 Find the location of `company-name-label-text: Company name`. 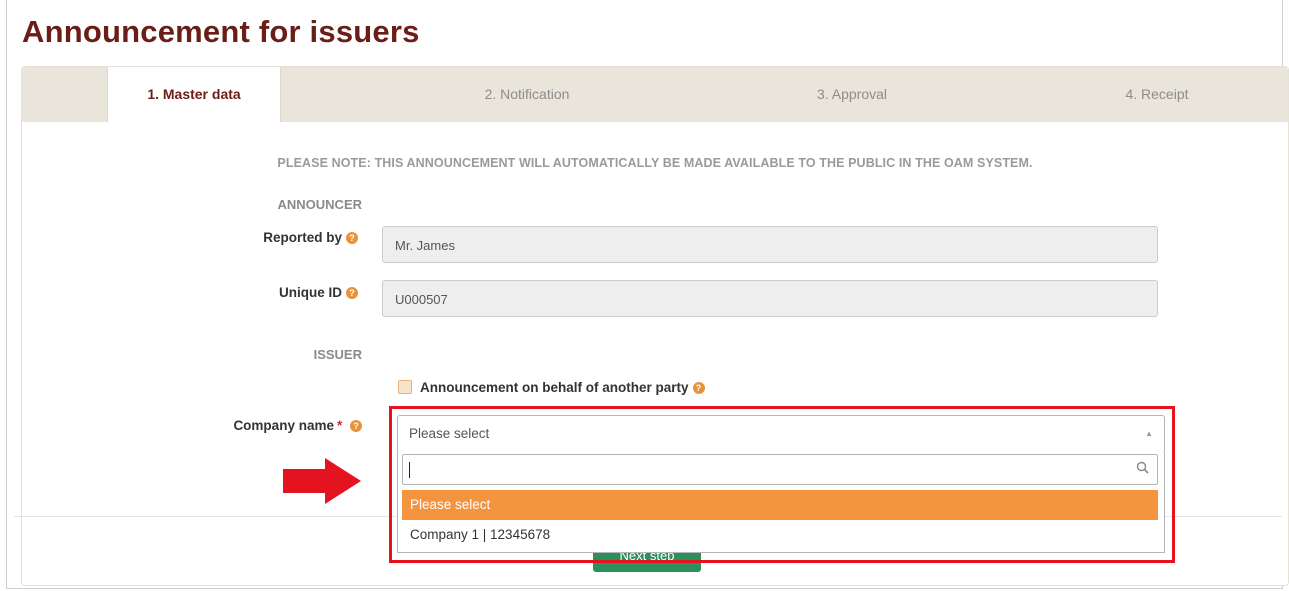

company-name-label-text: Company name is located at coordinates (283, 425).